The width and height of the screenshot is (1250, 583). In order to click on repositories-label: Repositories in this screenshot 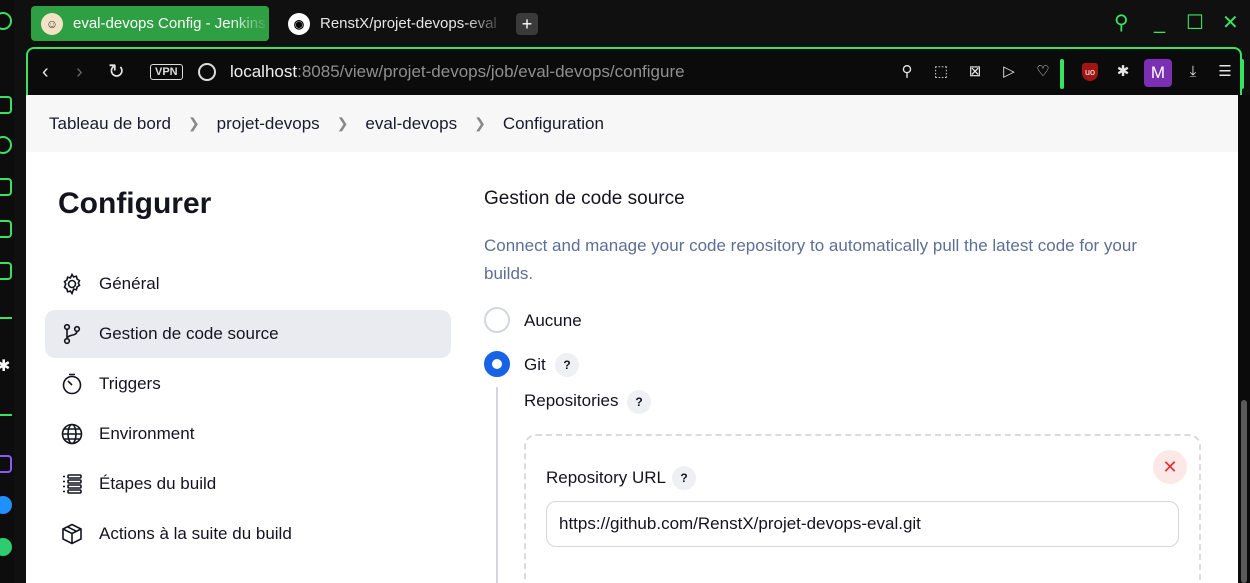, I will do `click(571, 400)`.